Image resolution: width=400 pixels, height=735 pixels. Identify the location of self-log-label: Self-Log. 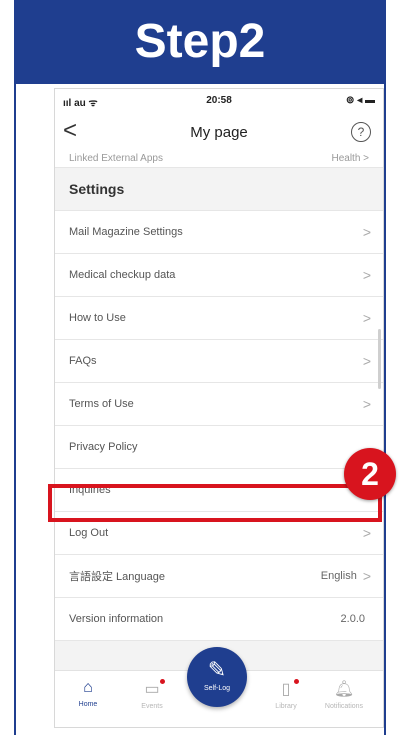
(217, 688).